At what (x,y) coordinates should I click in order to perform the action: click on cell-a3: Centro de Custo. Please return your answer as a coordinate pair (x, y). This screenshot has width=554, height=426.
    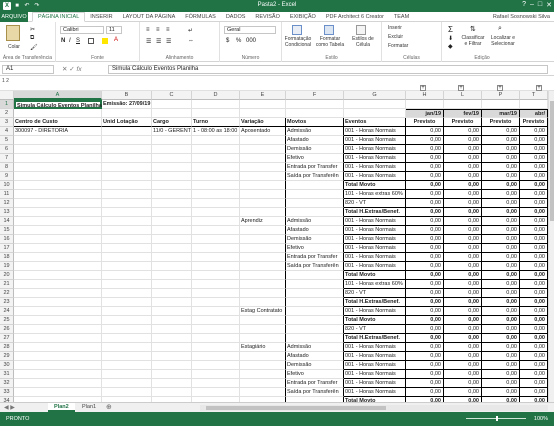
    Looking at the image, I should click on (58, 122).